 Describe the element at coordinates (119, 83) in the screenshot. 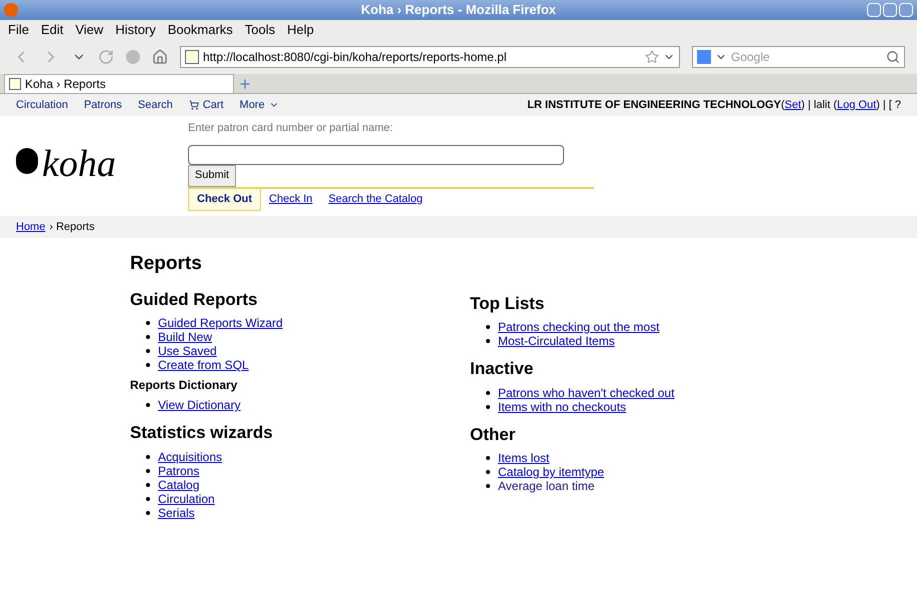

I see `browser-tab: Koha › Reports` at that location.